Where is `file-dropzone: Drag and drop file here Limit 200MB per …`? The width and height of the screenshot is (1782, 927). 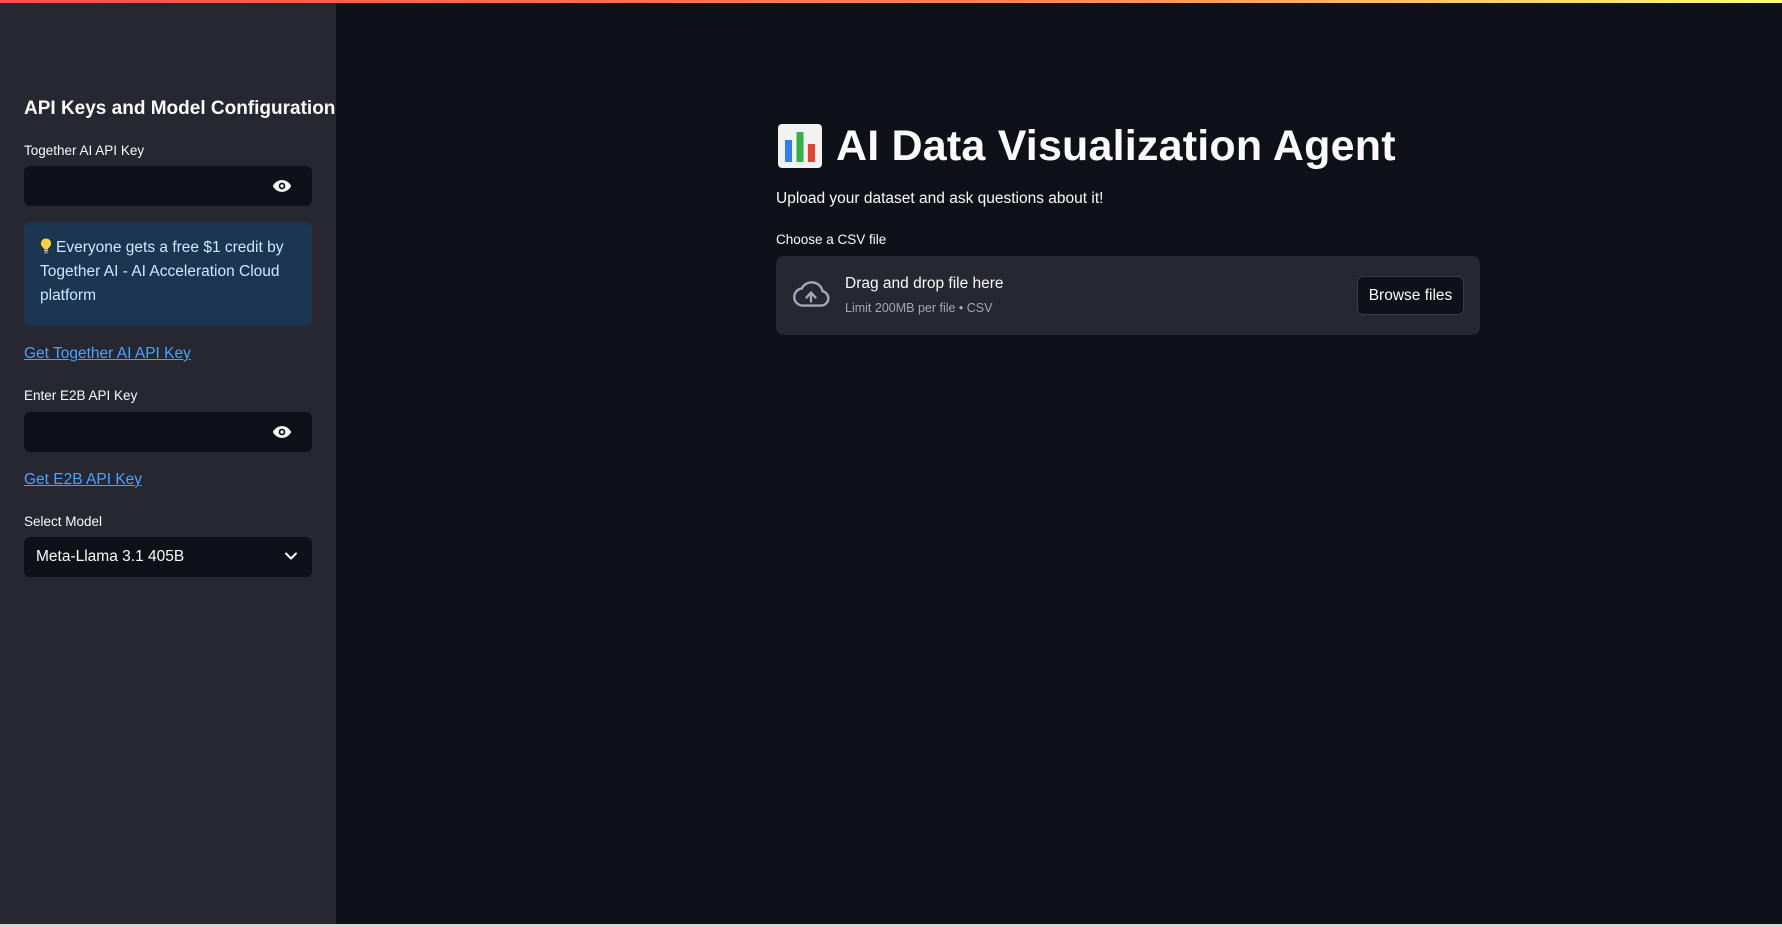
file-dropzone: Drag and drop file here Limit 200MB per … is located at coordinates (1128, 295).